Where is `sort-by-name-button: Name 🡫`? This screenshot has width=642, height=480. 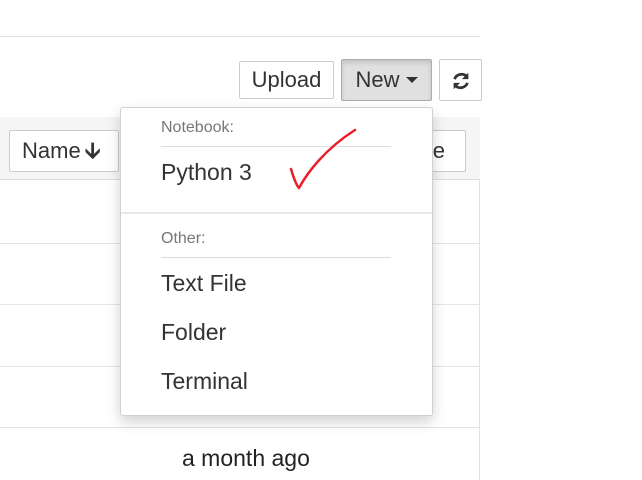
sort-by-name-button: Name 🡫 is located at coordinates (64, 151).